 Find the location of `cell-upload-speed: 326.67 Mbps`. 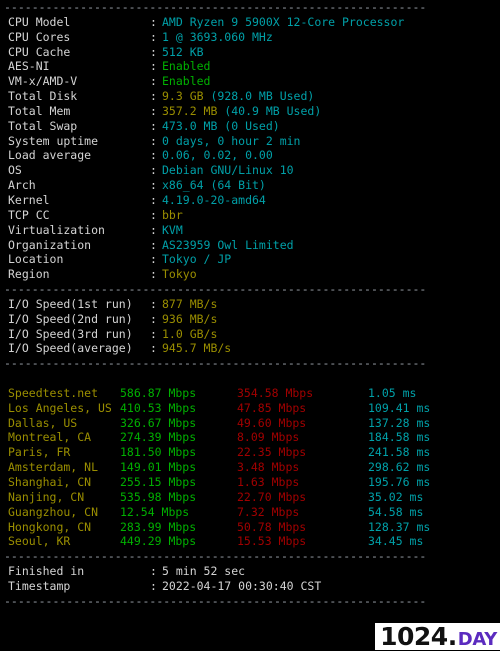

cell-upload-speed: 326.67 Mbps is located at coordinates (158, 422).